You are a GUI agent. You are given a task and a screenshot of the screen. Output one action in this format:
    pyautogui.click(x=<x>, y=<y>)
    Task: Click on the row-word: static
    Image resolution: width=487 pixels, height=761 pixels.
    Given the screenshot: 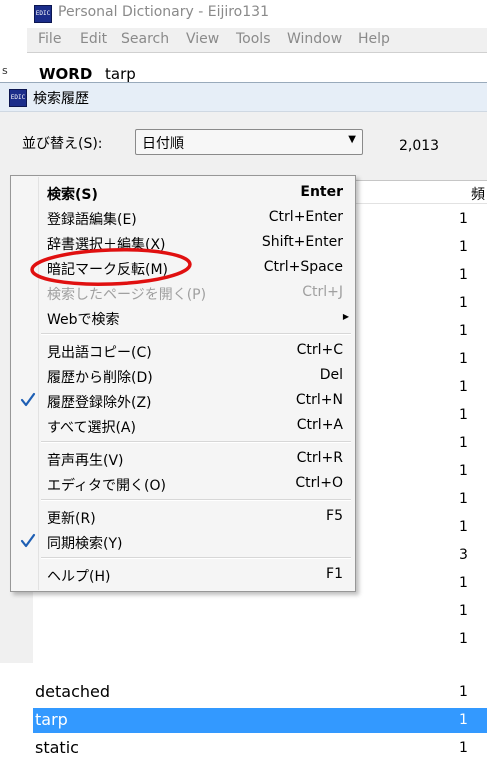 What is the action you would take?
    pyautogui.click(x=57, y=747)
    